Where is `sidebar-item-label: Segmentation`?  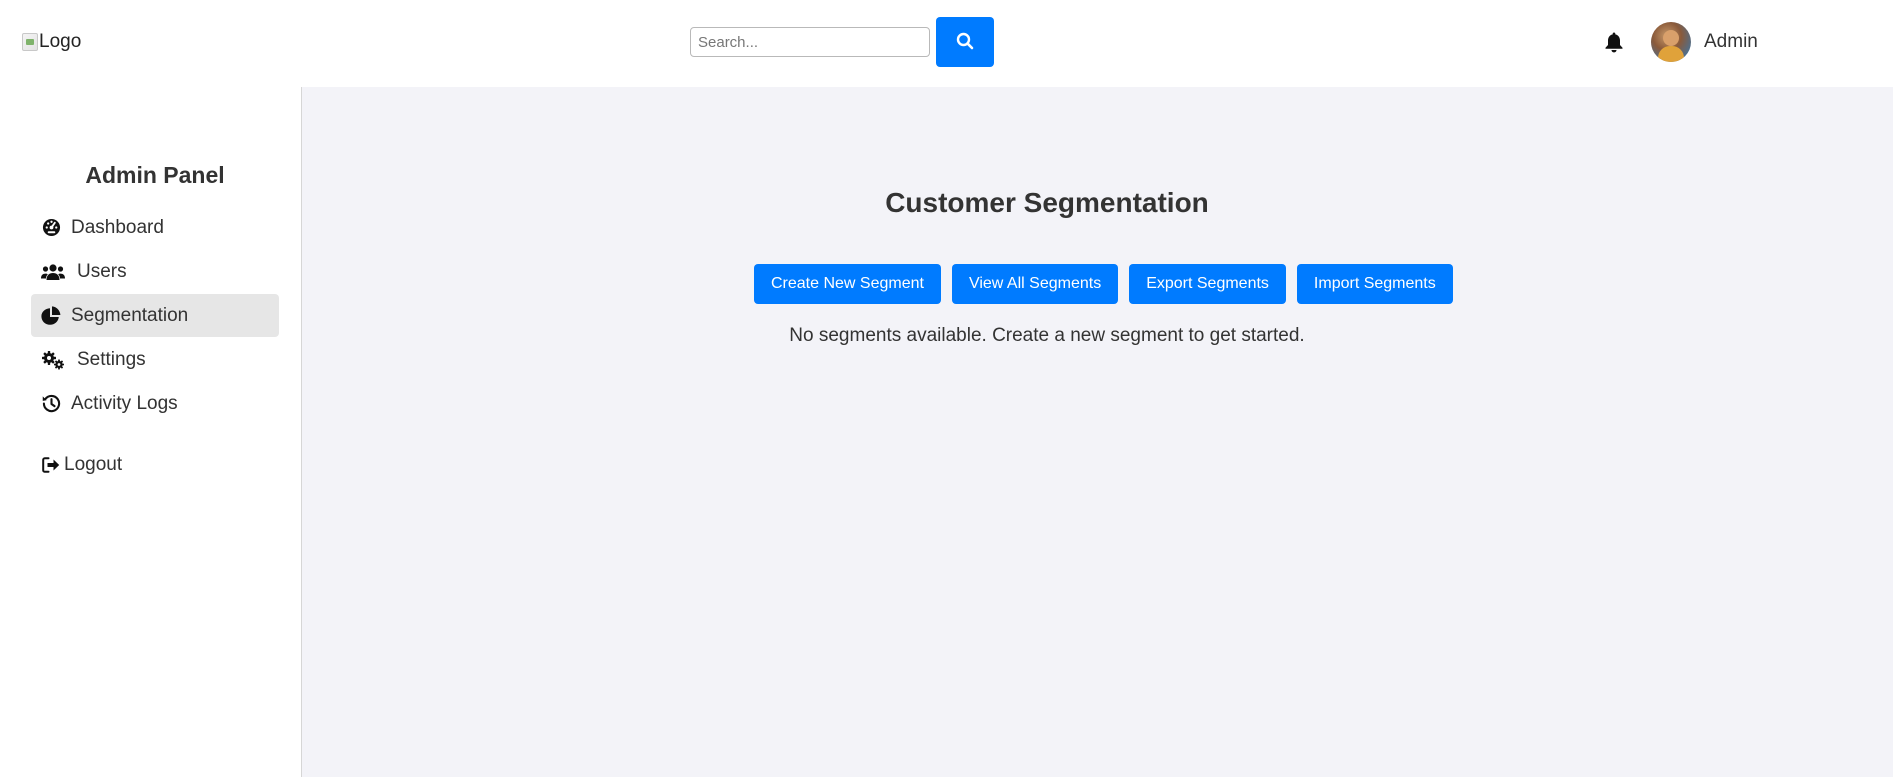 sidebar-item-label: Segmentation is located at coordinates (130, 315).